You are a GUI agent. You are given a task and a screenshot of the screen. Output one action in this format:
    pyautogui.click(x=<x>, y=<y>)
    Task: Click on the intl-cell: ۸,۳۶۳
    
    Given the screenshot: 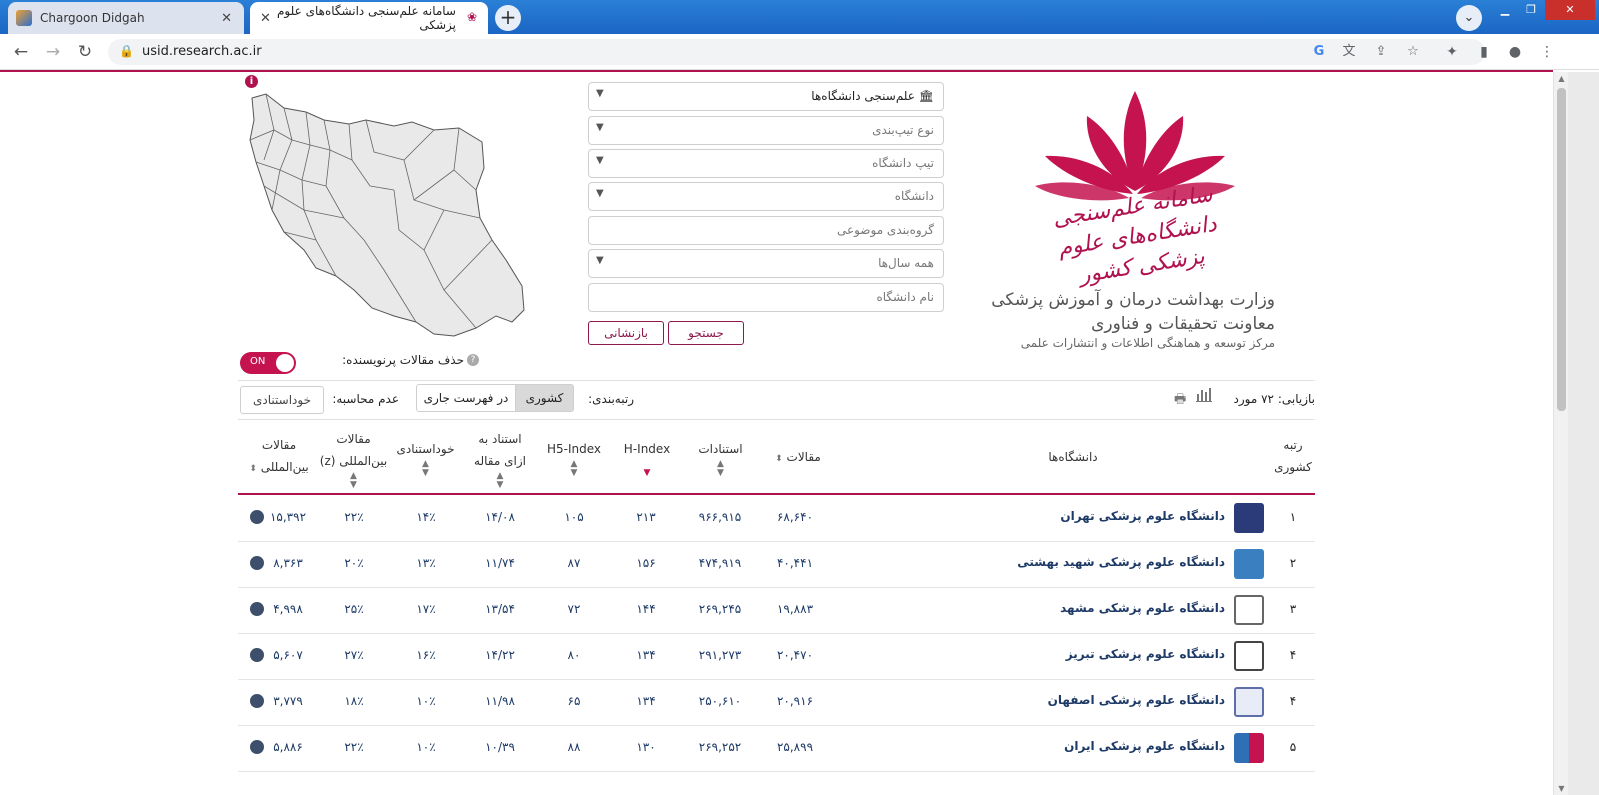 What is the action you would take?
    pyautogui.click(x=288, y=563)
    